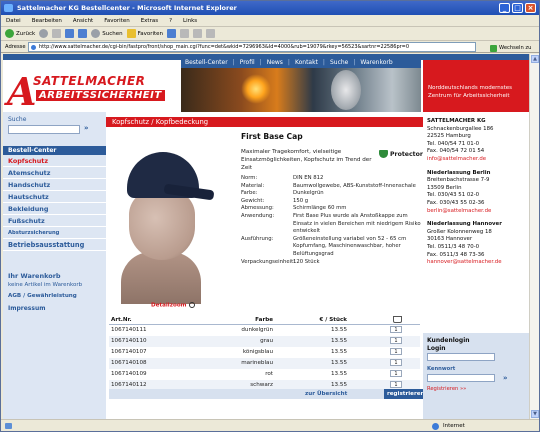 This screenshot has height=432, width=540. Describe the element at coordinates (54, 161) in the screenshot. I see `nav-item-kopfschutz: Kopfschutz` at that location.